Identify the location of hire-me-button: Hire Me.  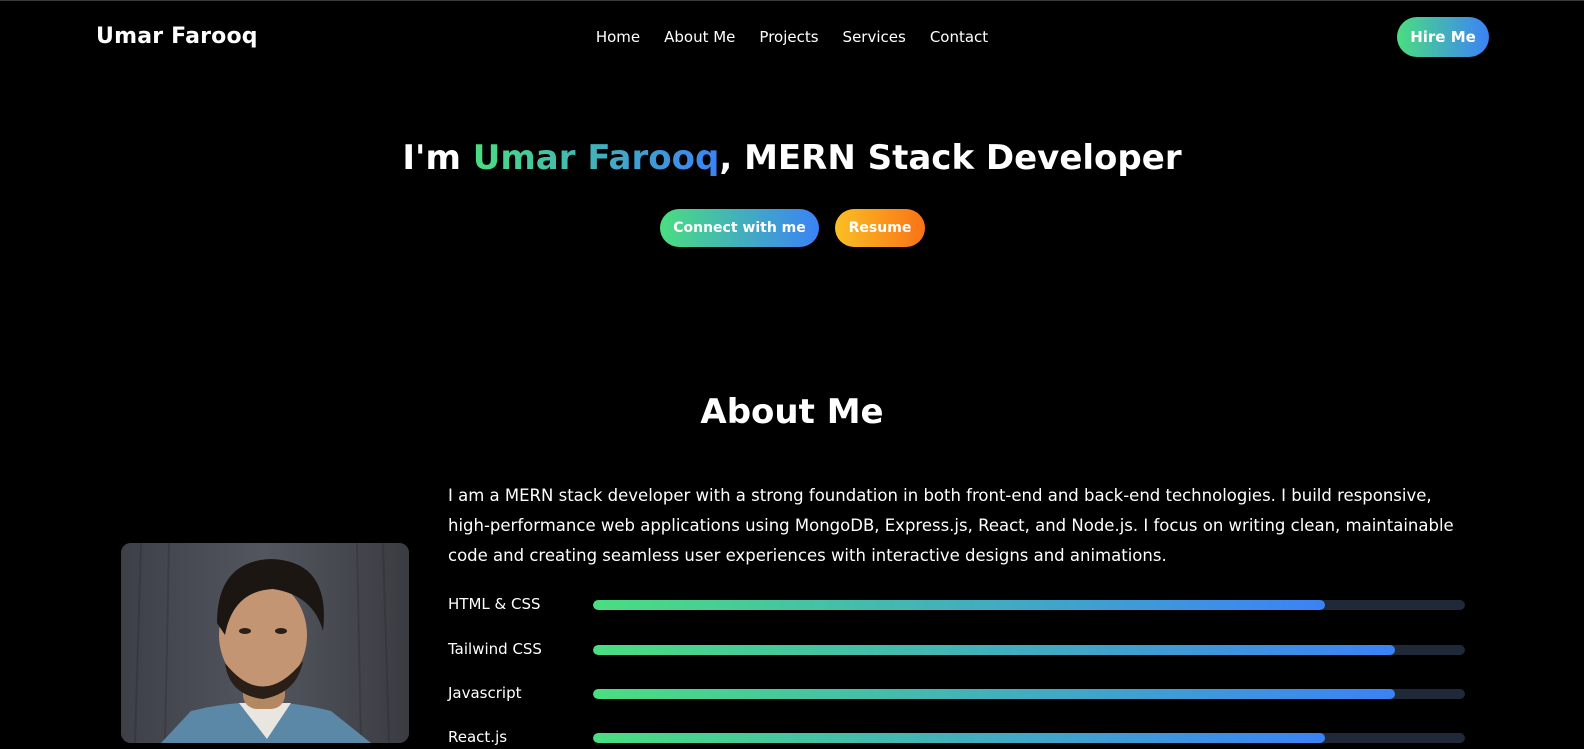
(1443, 37).